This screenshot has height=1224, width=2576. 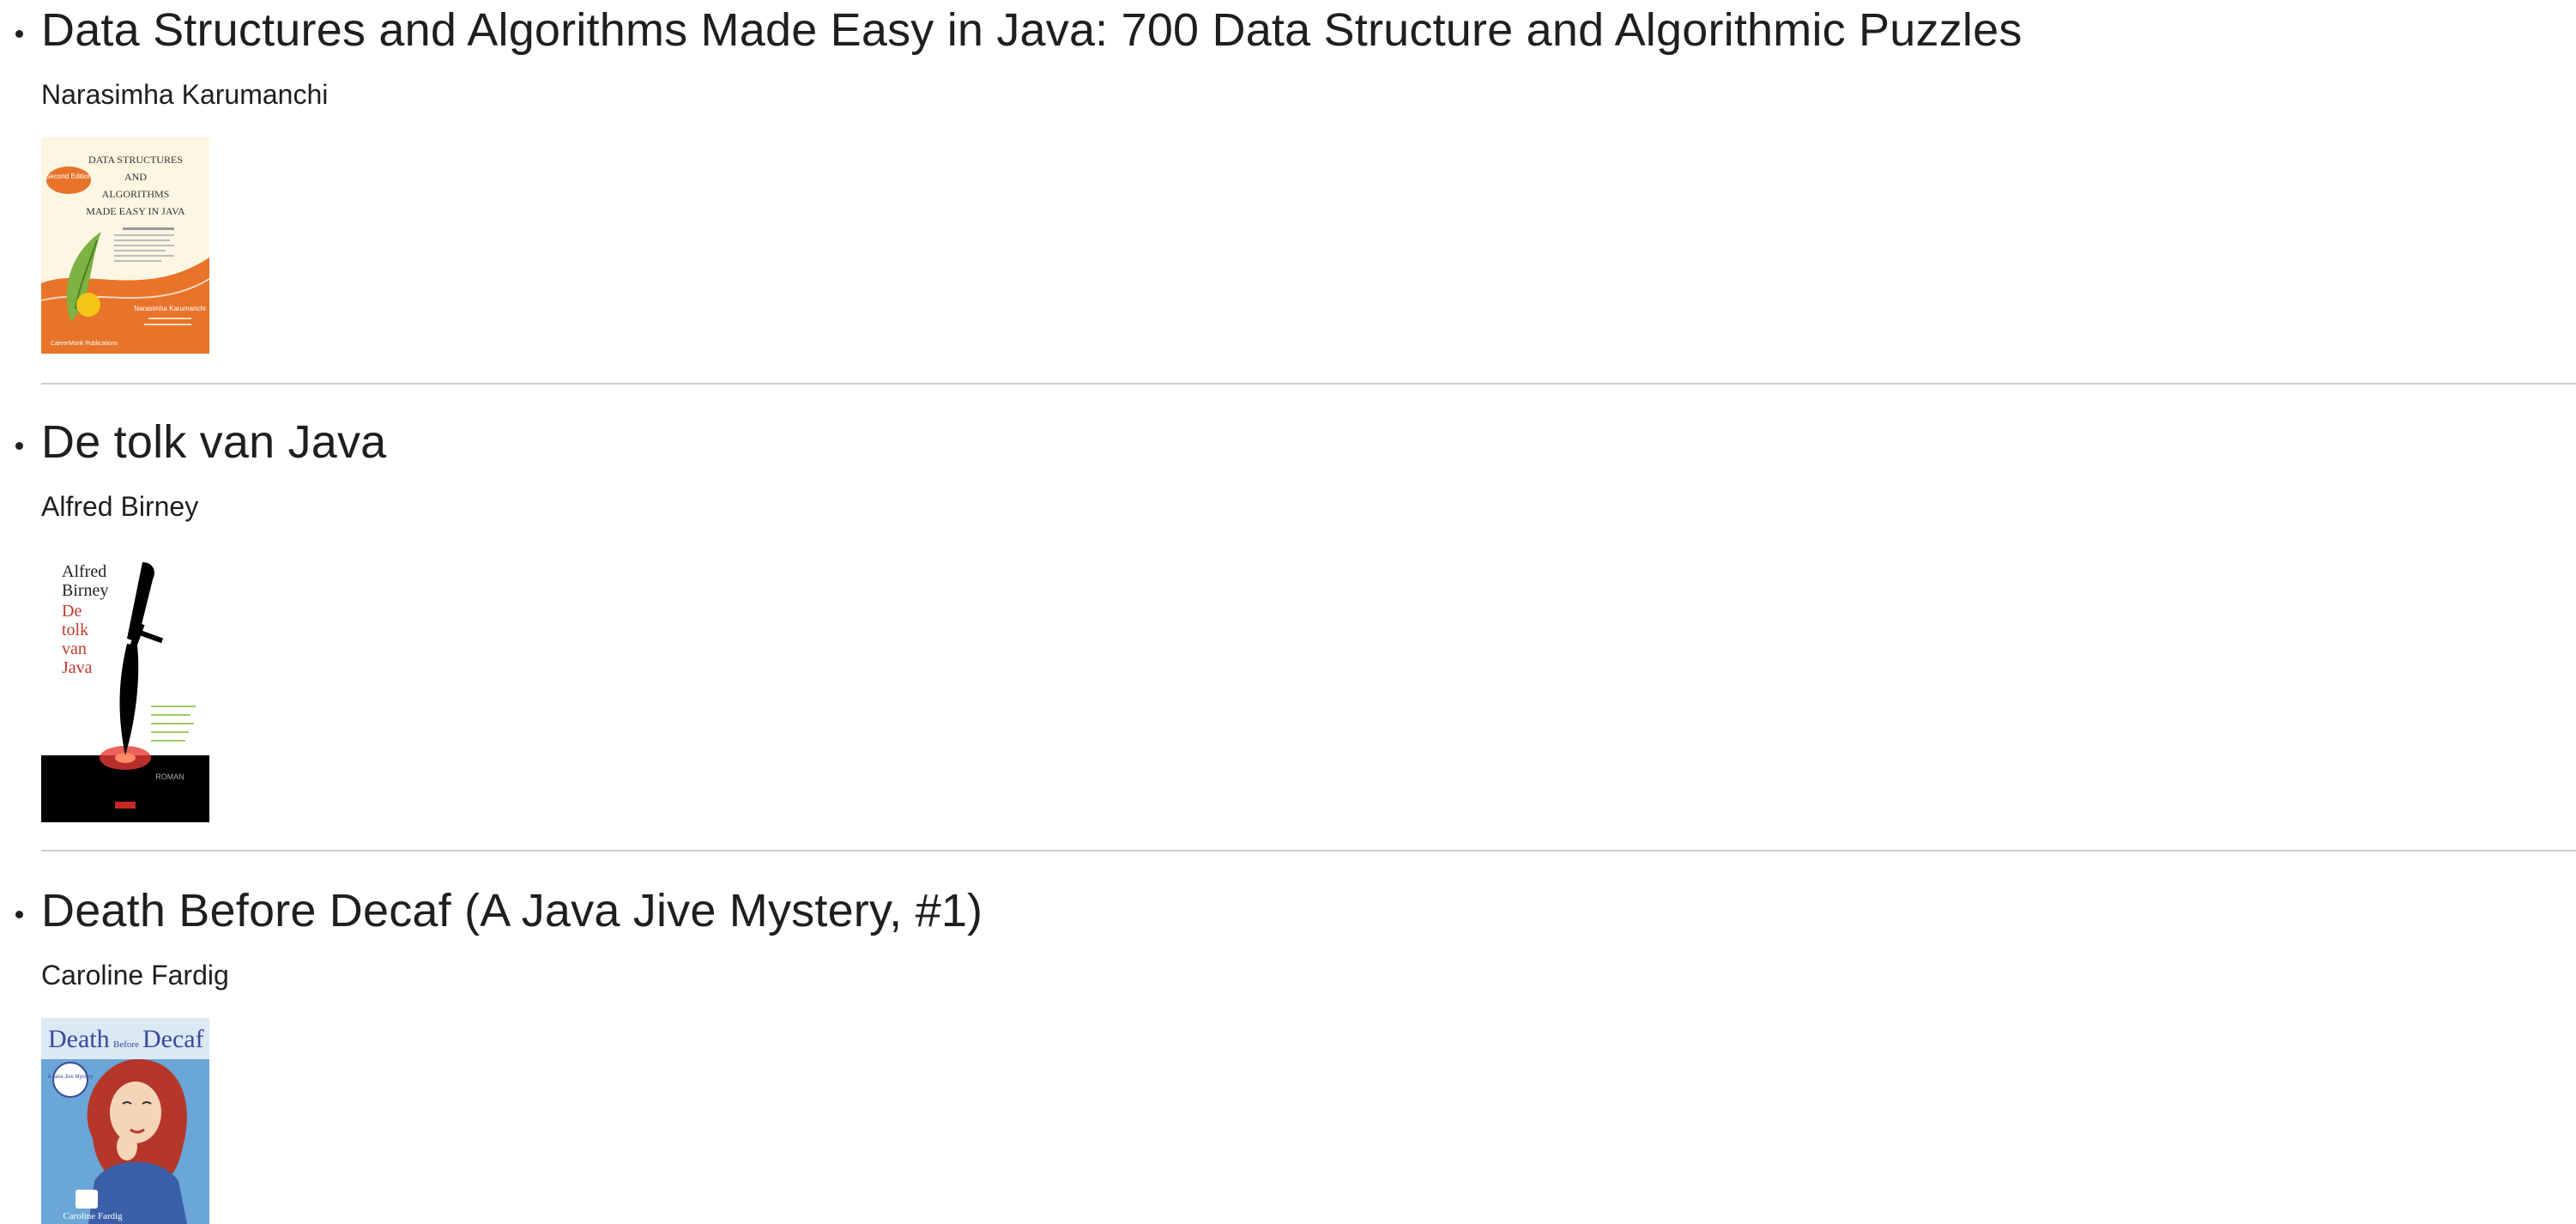 What do you see at coordinates (135, 211) in the screenshot?
I see `cover-title-line: MADE EASY IN JAVA` at bounding box center [135, 211].